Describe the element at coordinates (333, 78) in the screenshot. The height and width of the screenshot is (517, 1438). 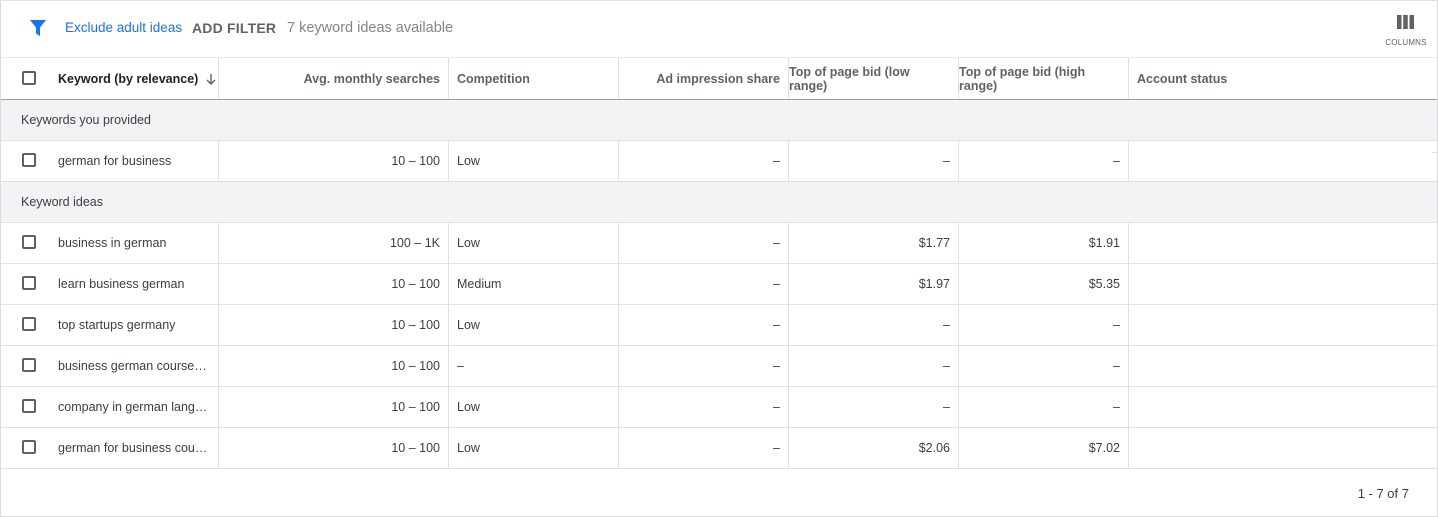
I see `header-avg-searches: Avg. monthly searches` at that location.